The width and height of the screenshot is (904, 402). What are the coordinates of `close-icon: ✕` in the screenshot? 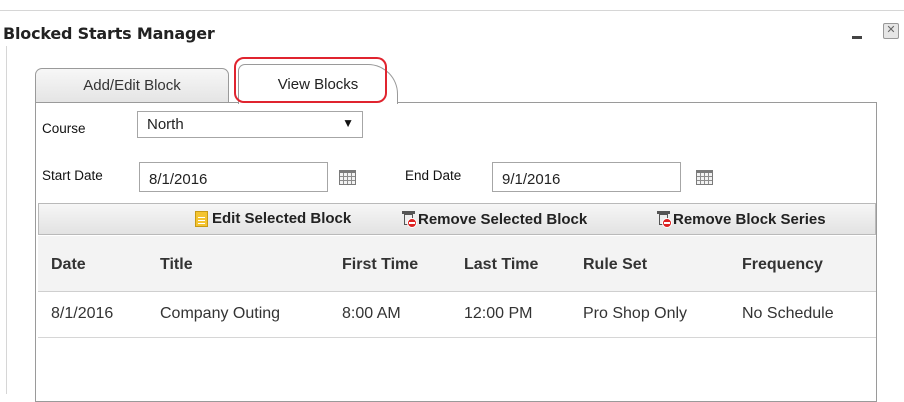 It's located at (891, 31).